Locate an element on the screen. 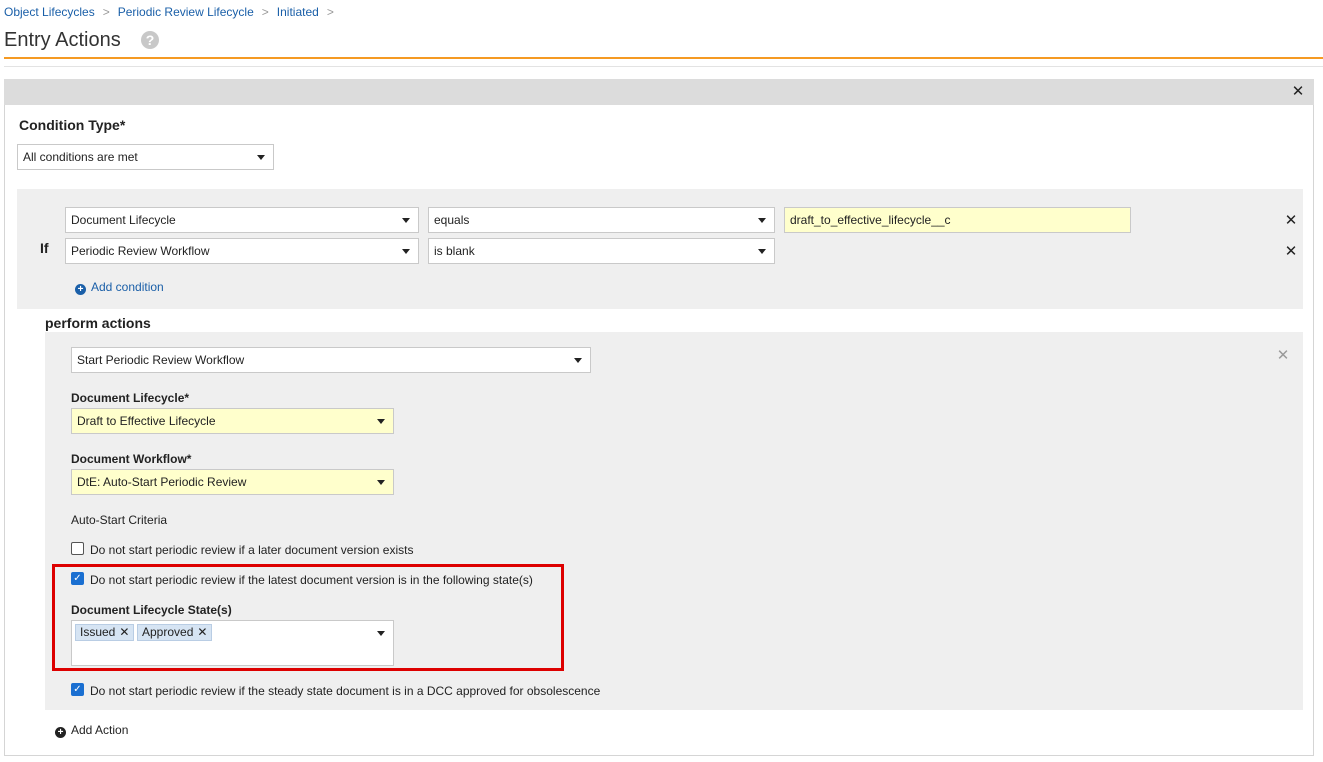  panel-header is located at coordinates (659, 92).